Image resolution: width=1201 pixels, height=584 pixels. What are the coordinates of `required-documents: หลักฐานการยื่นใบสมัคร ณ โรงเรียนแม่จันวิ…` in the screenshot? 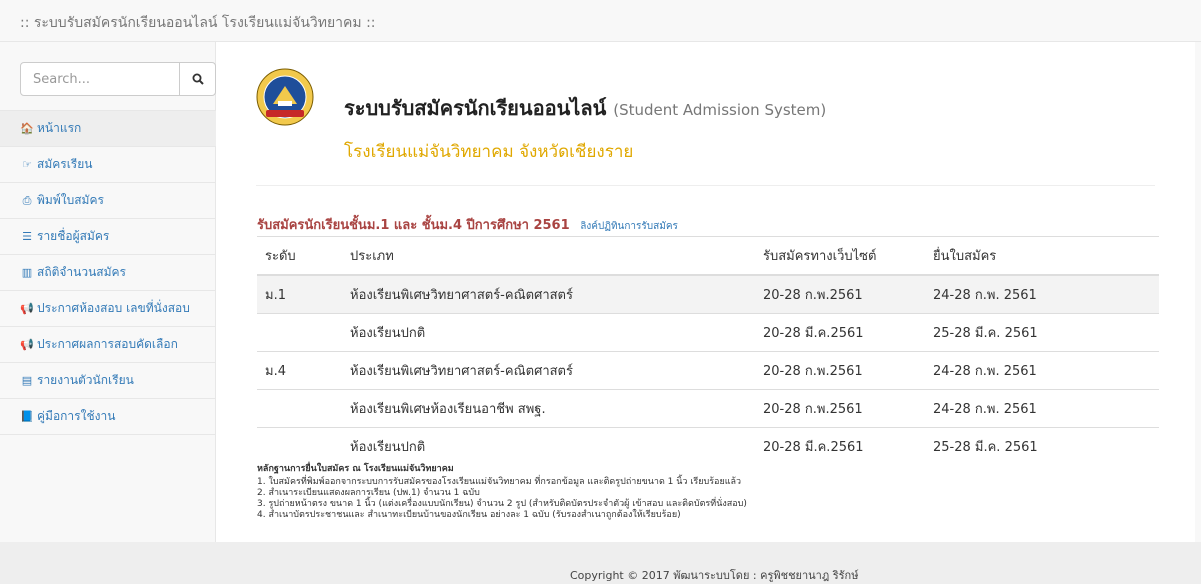 It's located at (502, 492).